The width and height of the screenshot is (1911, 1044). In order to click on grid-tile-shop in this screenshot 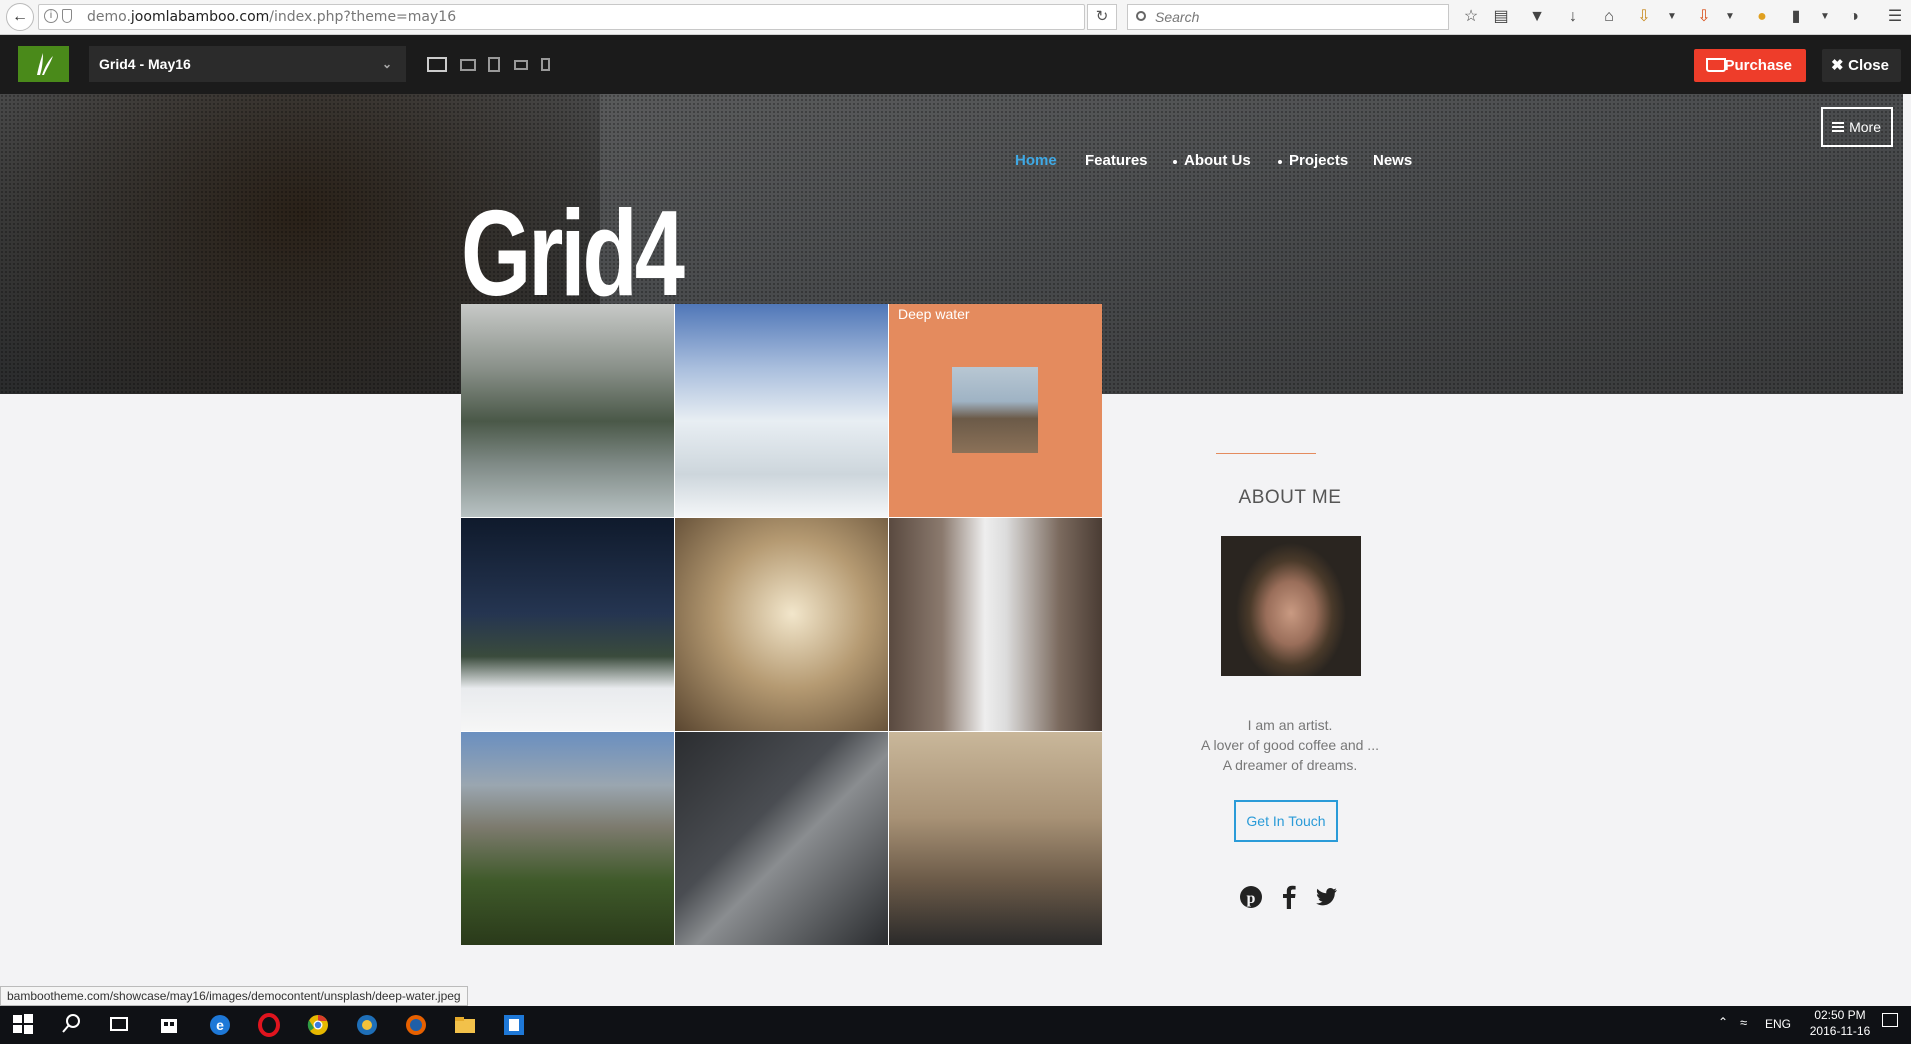, I will do `click(995, 838)`.